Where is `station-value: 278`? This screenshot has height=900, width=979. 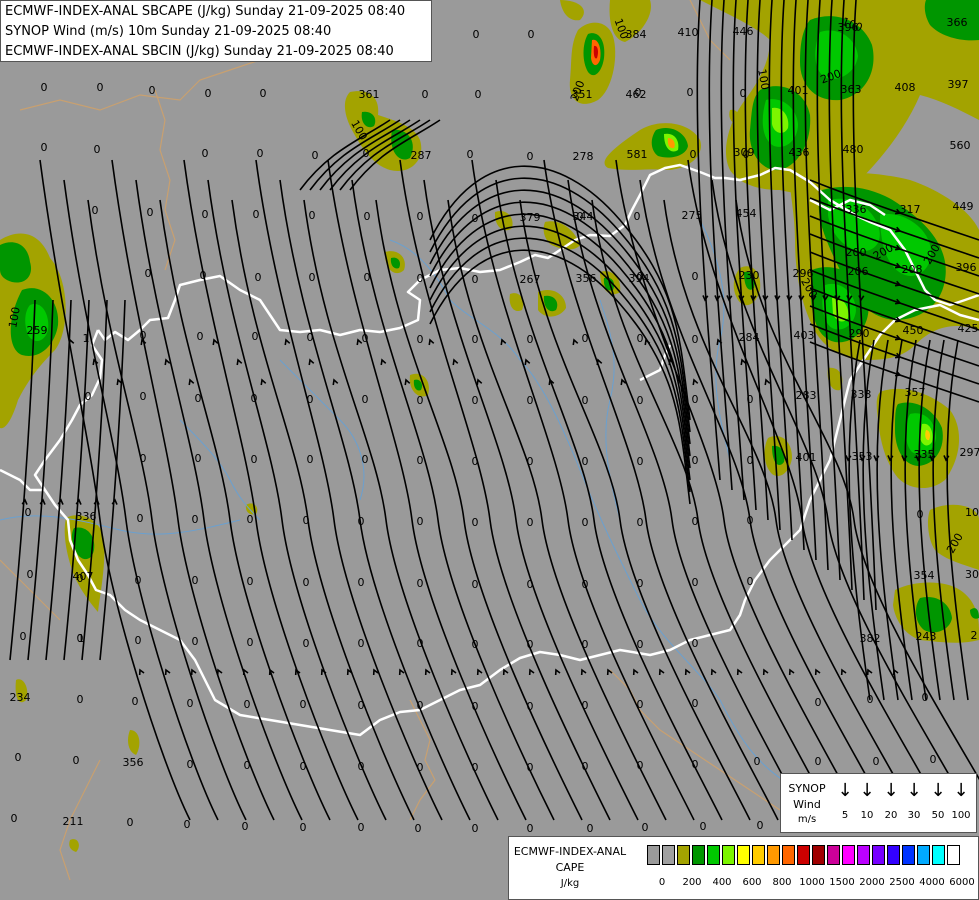
station-value: 278 is located at coordinates (583, 156).